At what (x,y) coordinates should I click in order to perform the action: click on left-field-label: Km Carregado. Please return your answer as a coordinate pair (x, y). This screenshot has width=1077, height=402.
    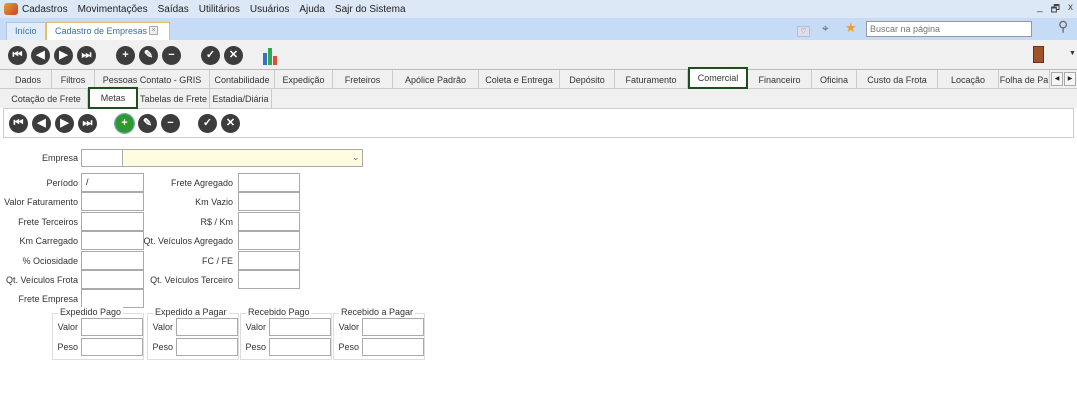
    Looking at the image, I should click on (48, 241).